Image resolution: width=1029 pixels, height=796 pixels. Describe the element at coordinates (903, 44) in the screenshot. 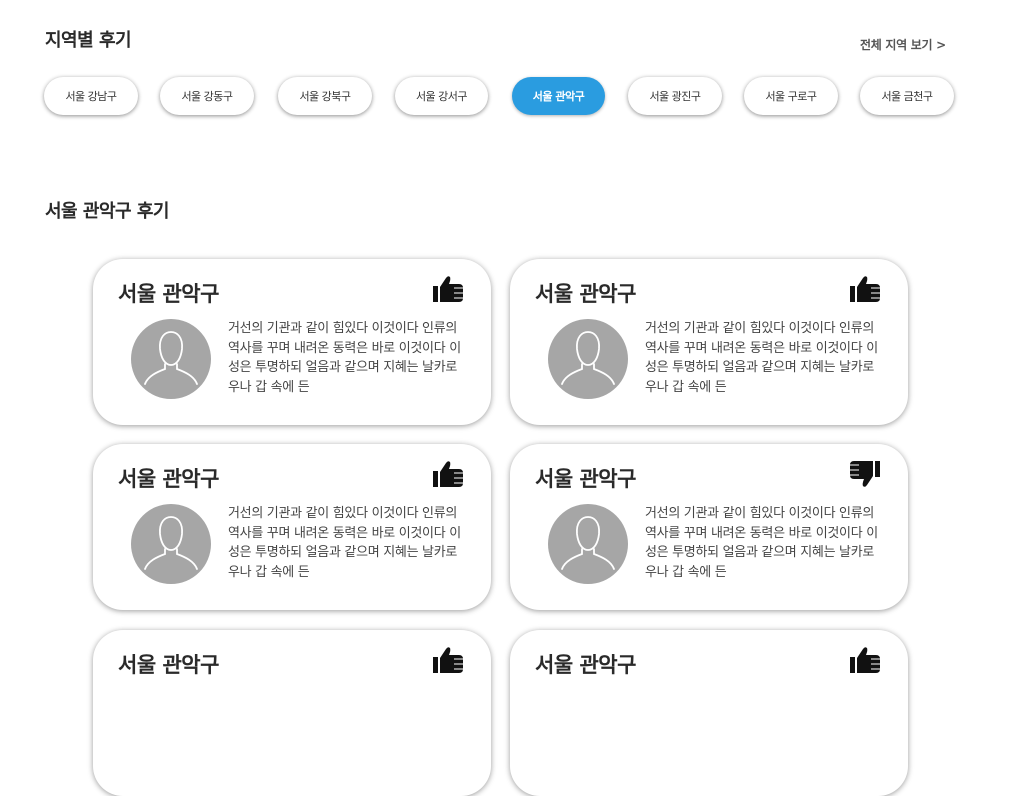

I see `view-all-regions-link: 전체 지역 보기 >` at that location.